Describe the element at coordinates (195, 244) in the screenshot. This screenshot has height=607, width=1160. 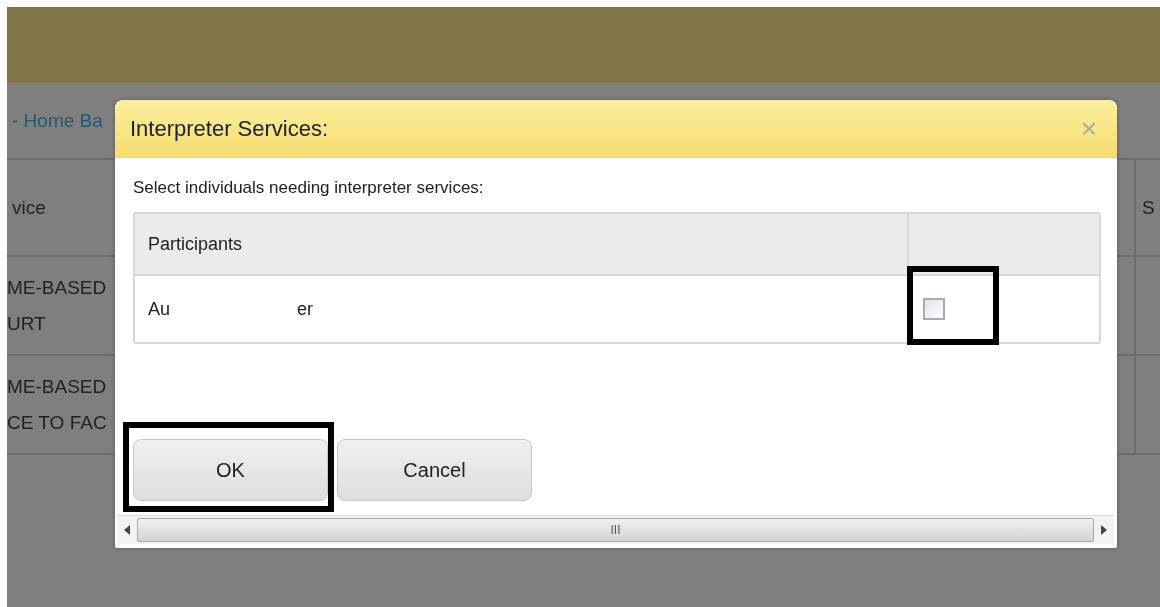
I see `column-header: Participants` at that location.